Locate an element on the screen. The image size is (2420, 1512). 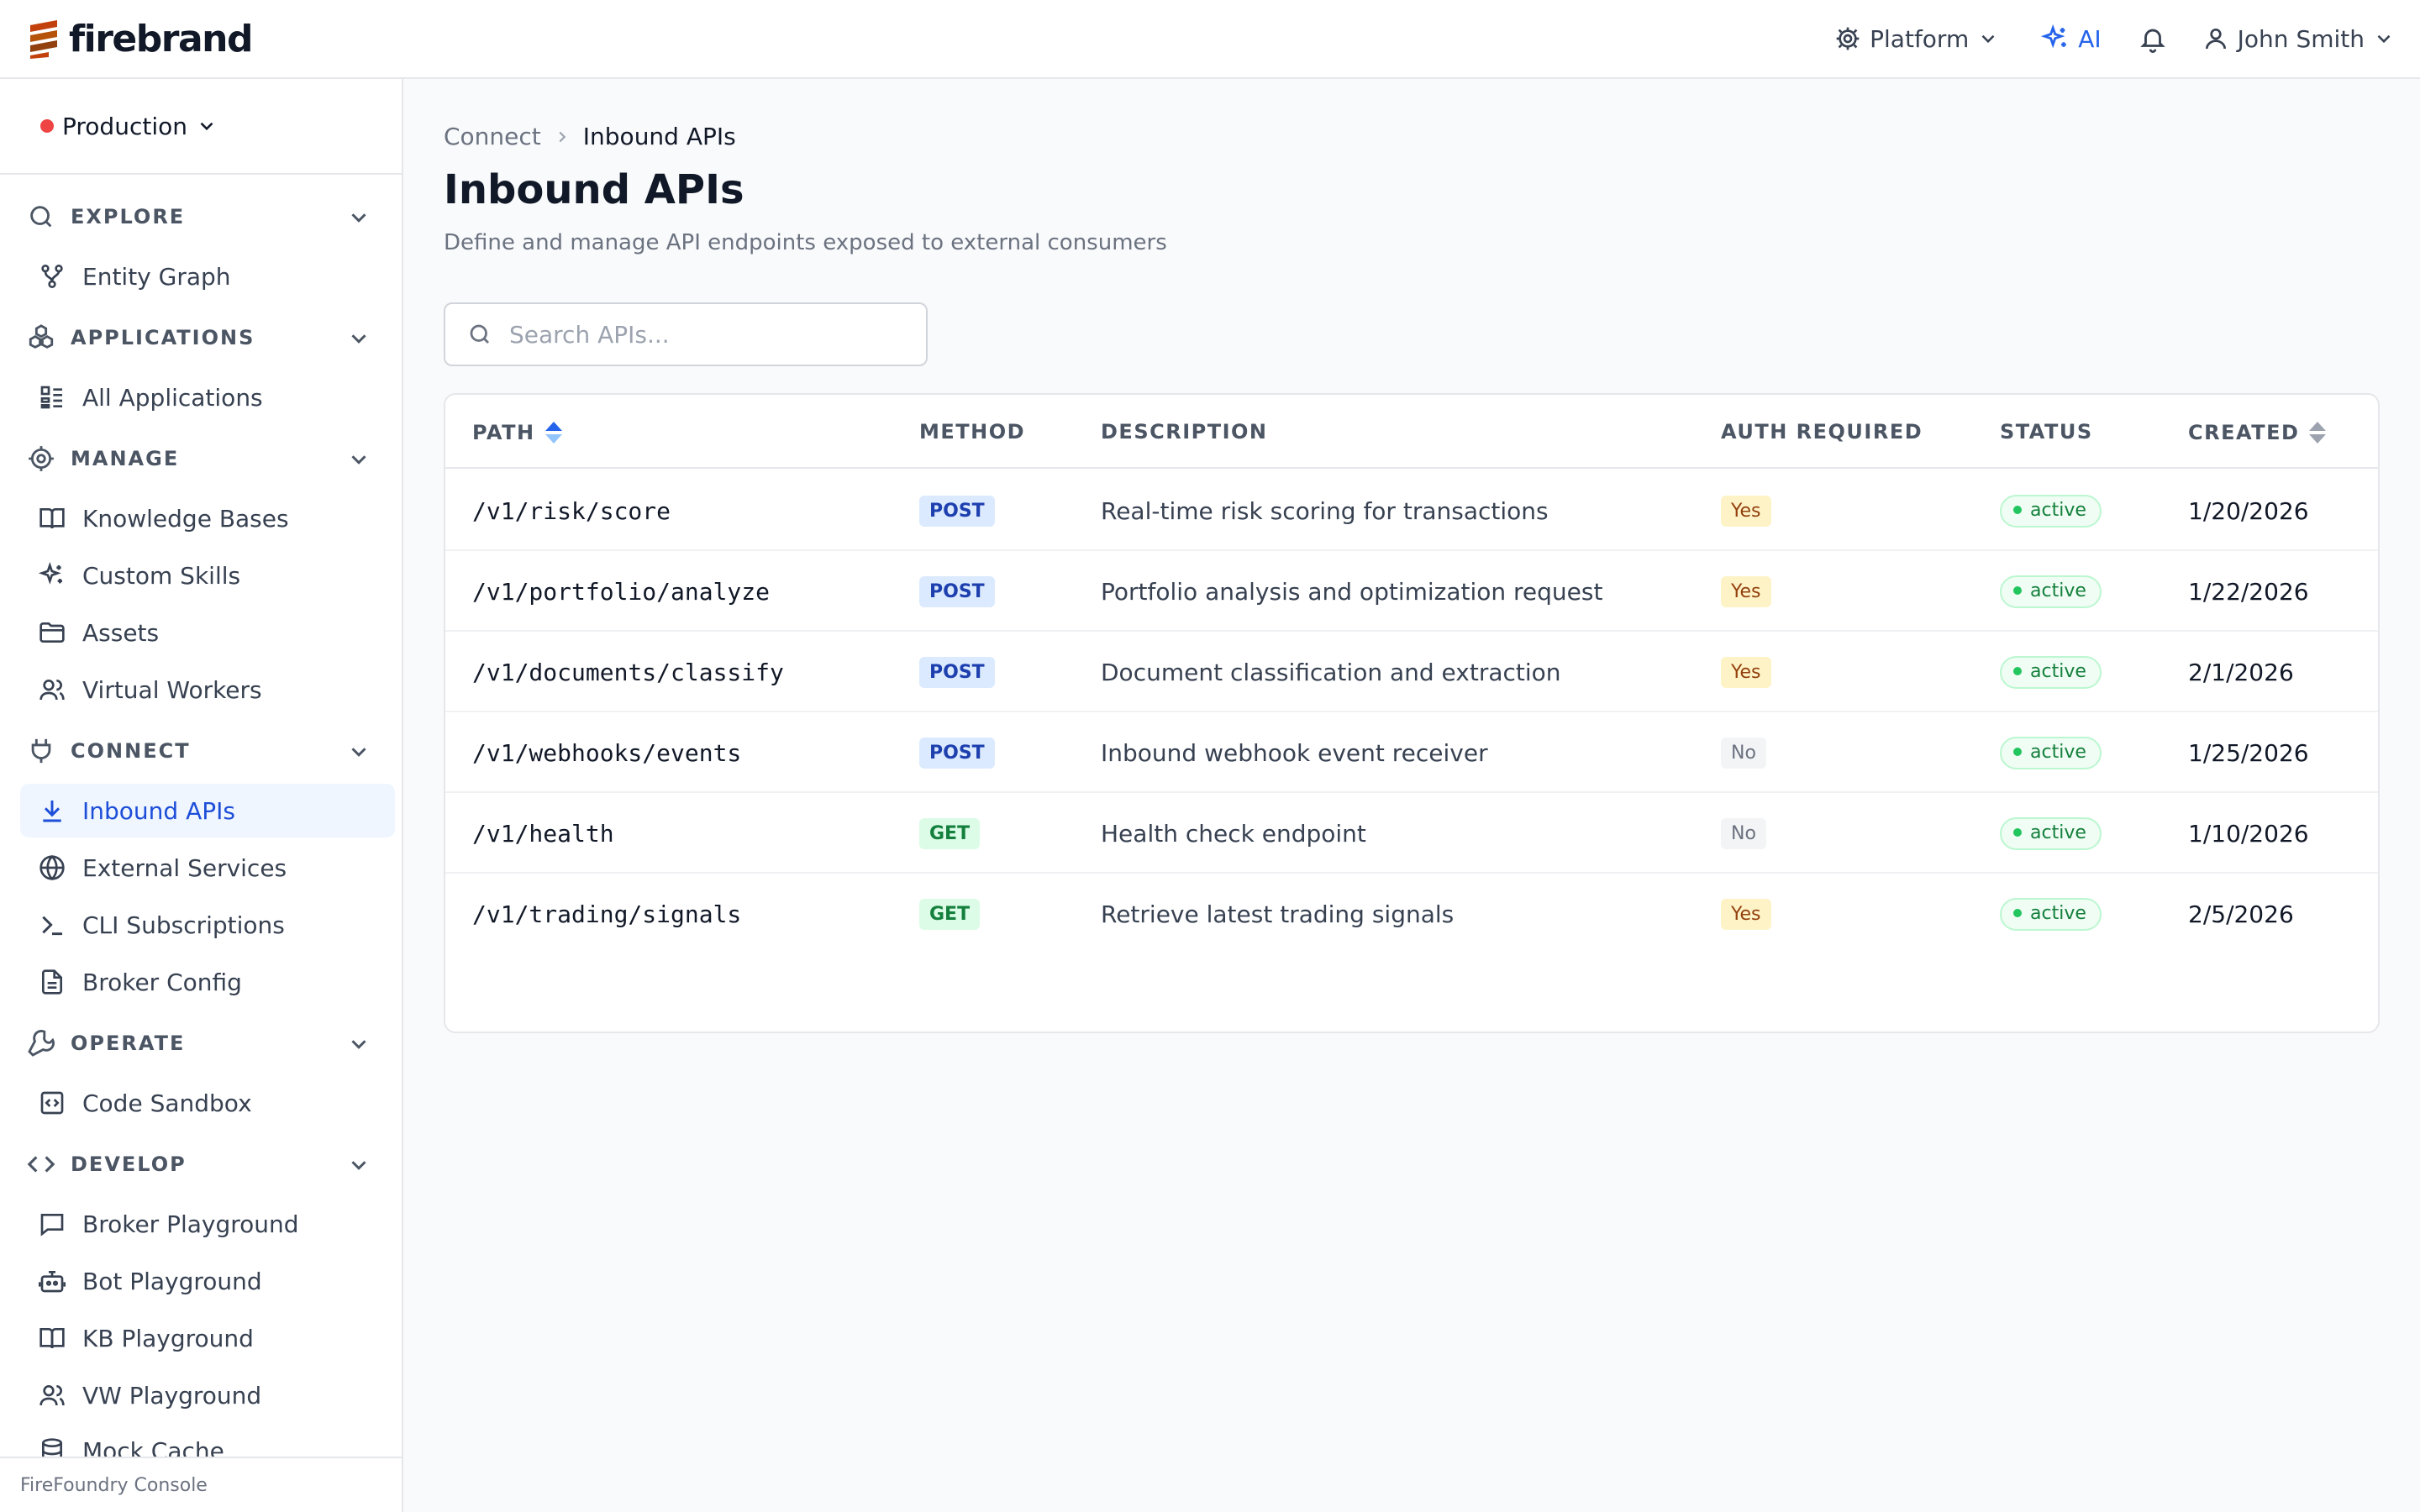
sparkle-icon is located at coordinates (2055, 38).